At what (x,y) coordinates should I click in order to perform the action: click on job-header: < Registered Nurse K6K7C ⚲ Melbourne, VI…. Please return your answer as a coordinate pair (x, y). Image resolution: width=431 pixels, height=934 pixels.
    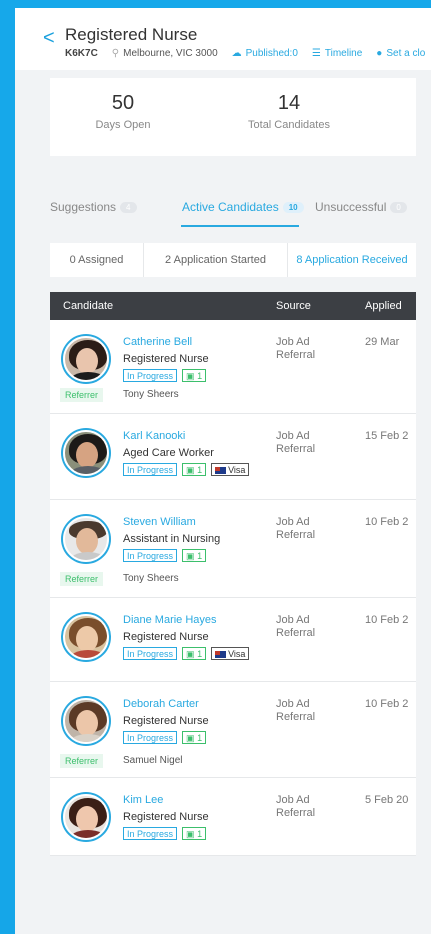
    Looking at the image, I should click on (223, 39).